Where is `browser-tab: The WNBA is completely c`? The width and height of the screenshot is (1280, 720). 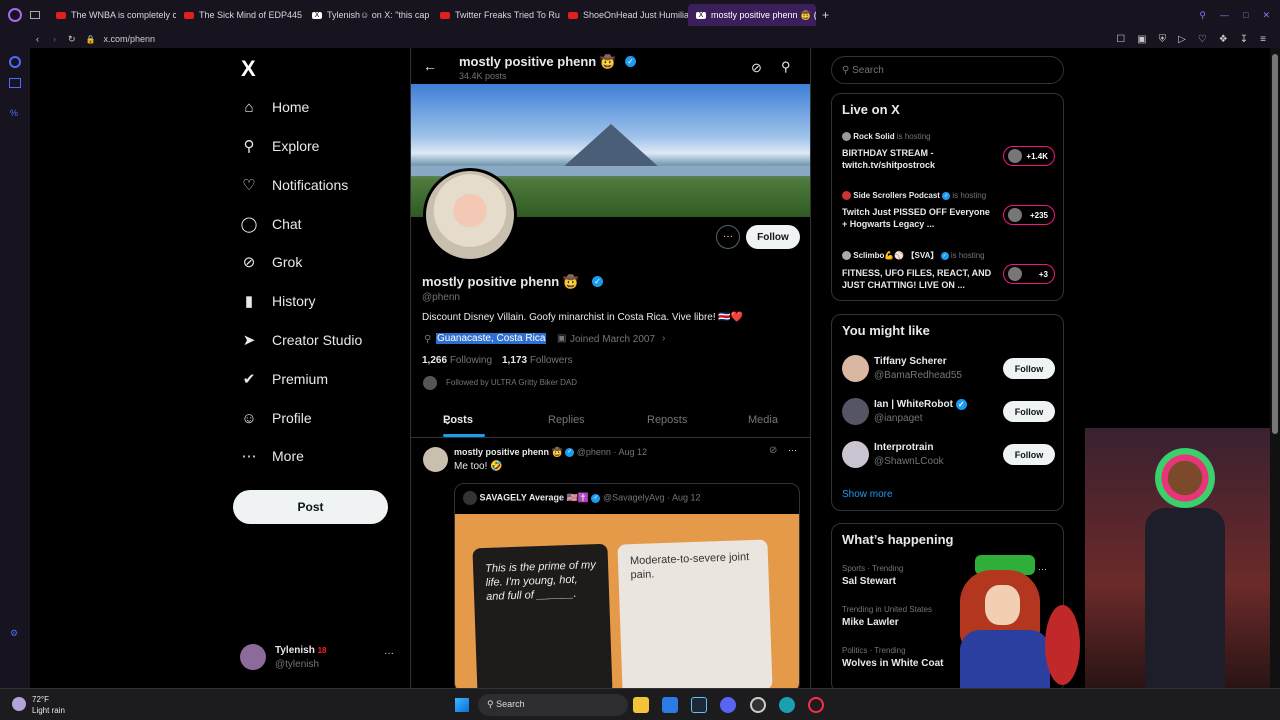
browser-tab: The WNBA is completely c is located at coordinates (112, 15).